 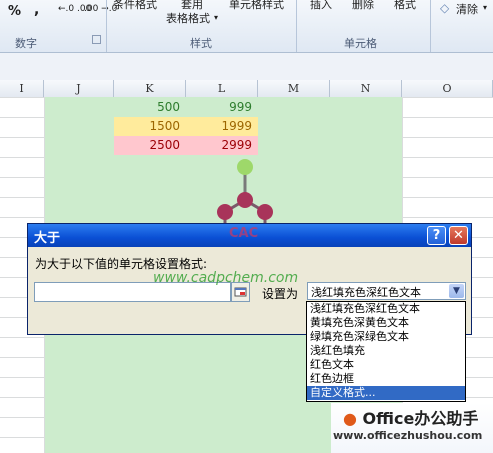 What do you see at coordinates (201, 43) in the screenshot?
I see `group-label-styles: 样式` at bounding box center [201, 43].